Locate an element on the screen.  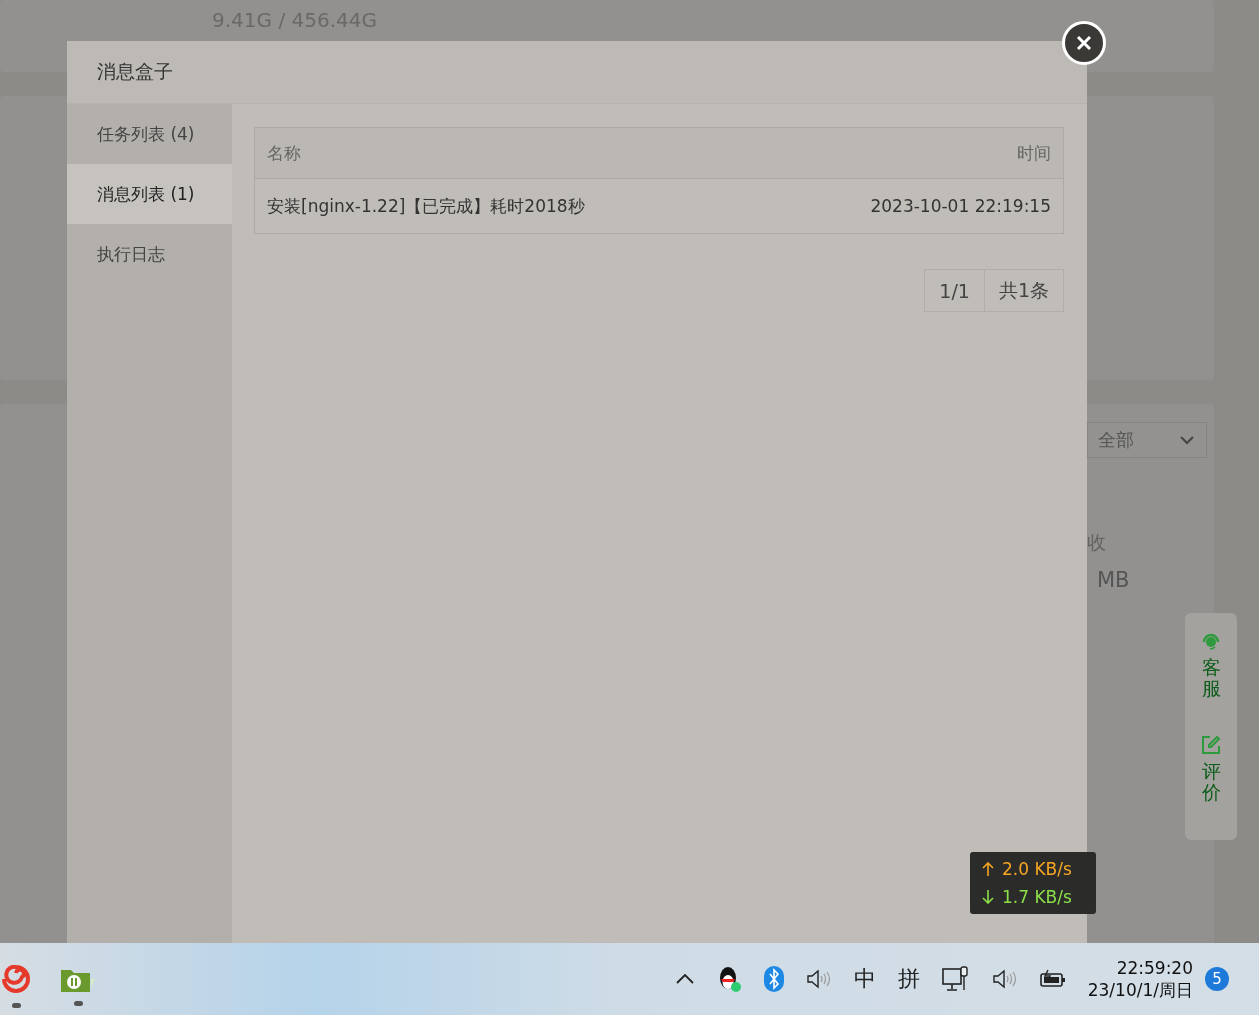
notification-badge: 5 is located at coordinates (1217, 979).